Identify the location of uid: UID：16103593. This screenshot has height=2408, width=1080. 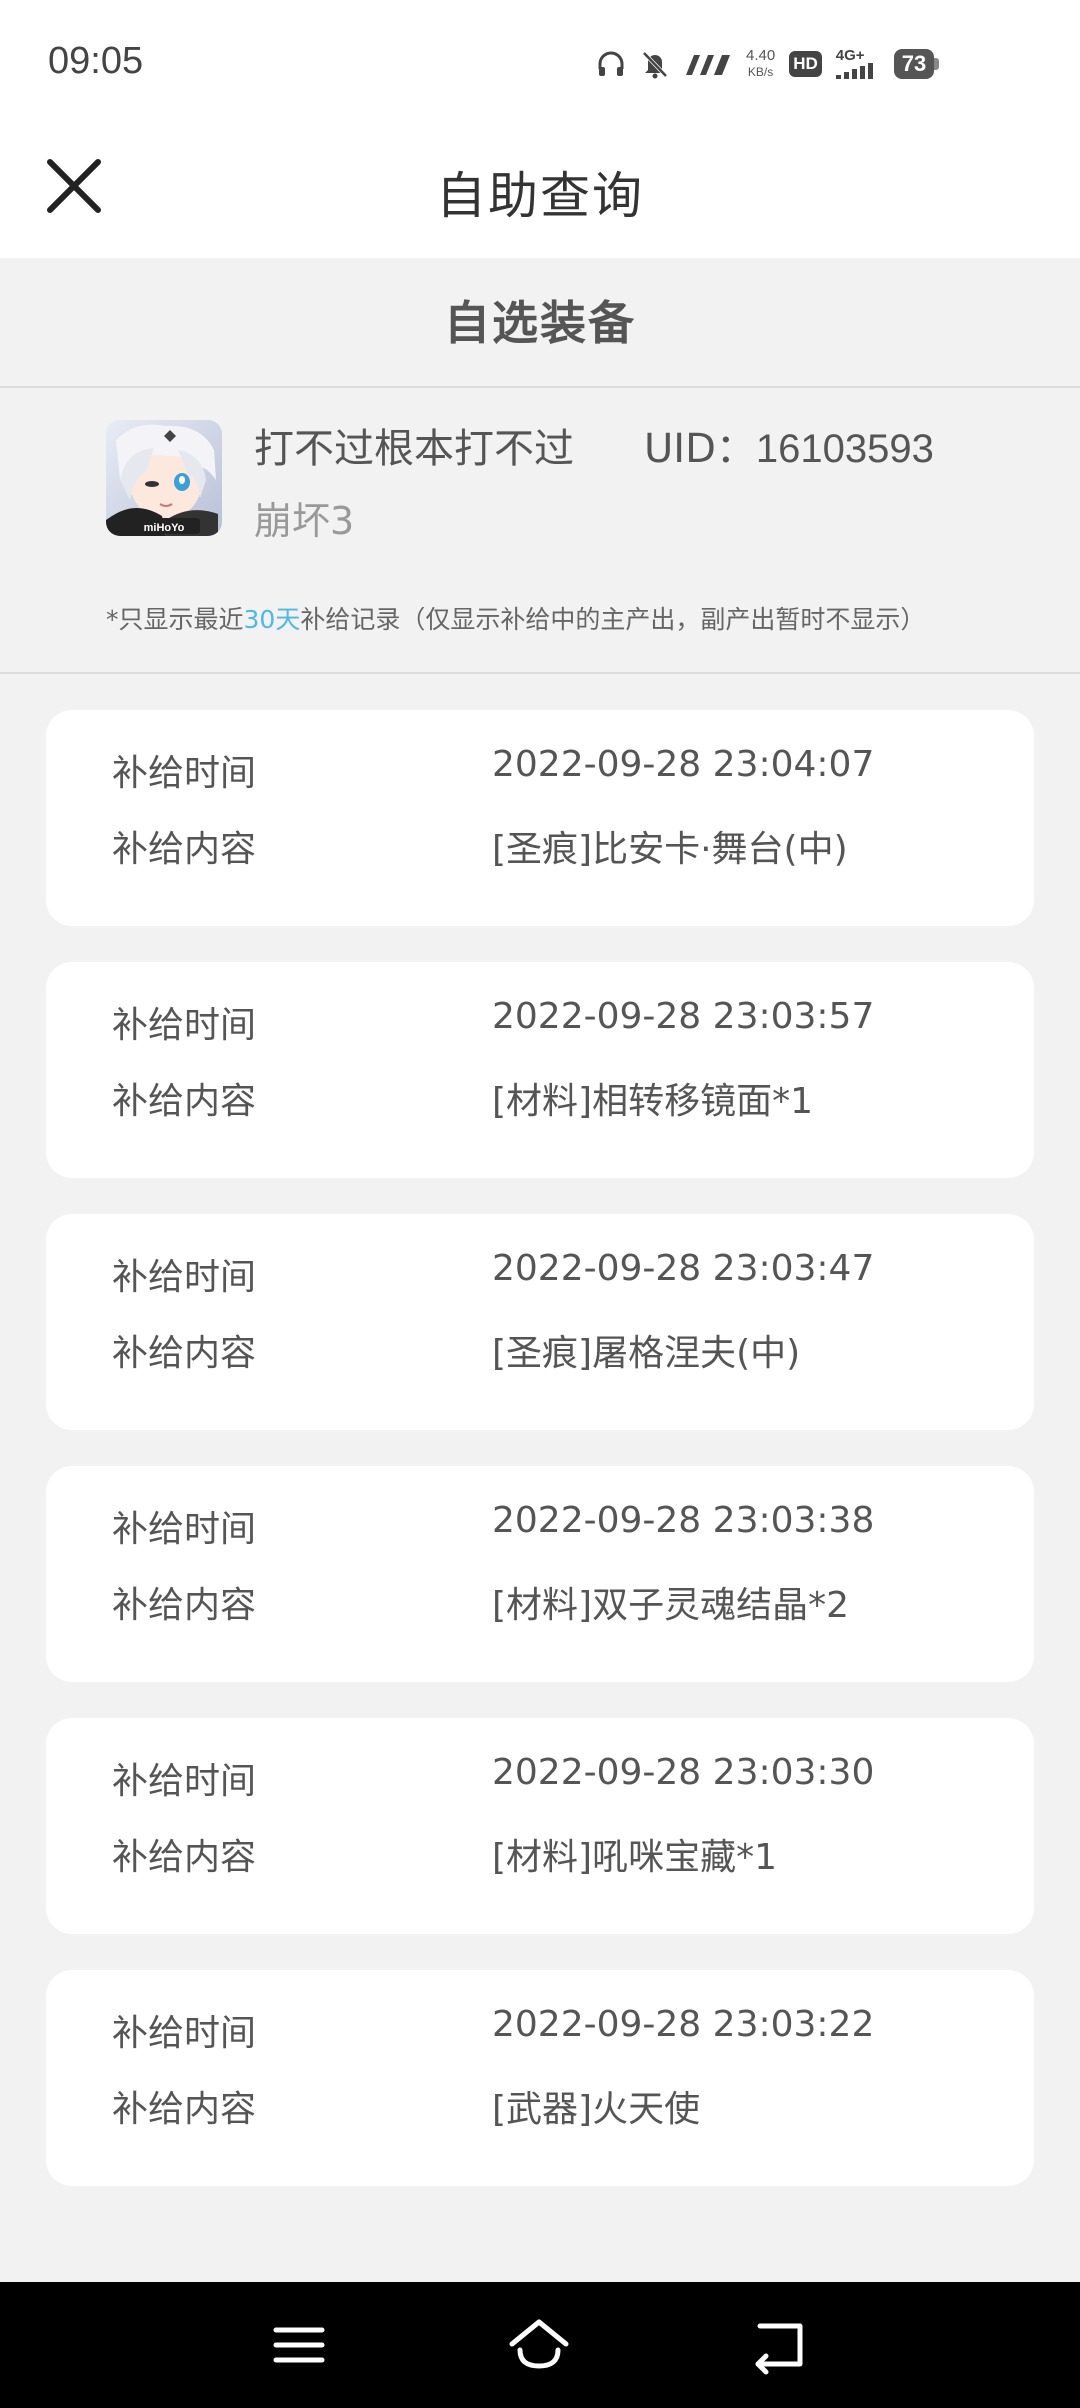
(789, 445).